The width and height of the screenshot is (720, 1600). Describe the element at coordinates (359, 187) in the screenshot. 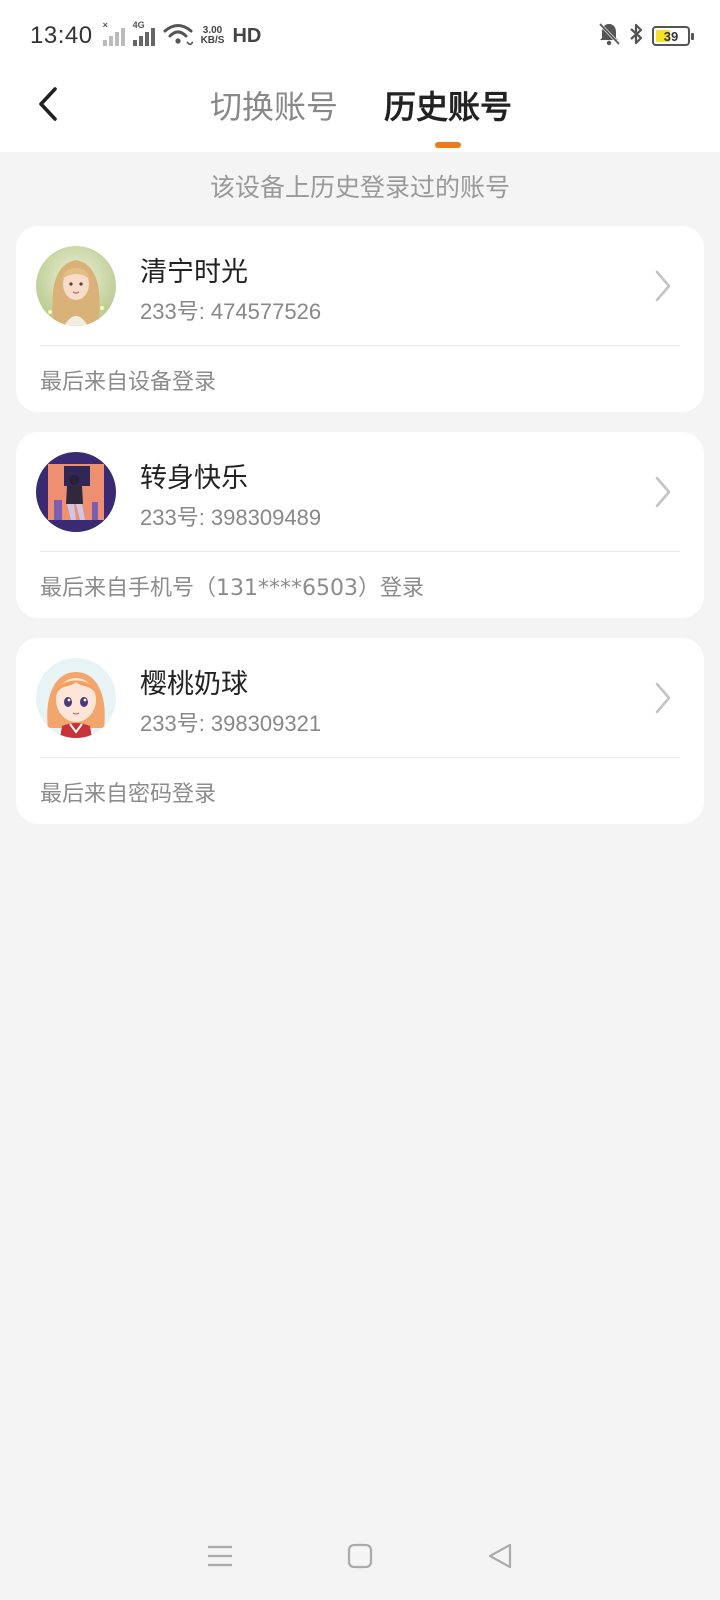

I see `page-subtitle: 该设备上历史登录过的账号` at that location.